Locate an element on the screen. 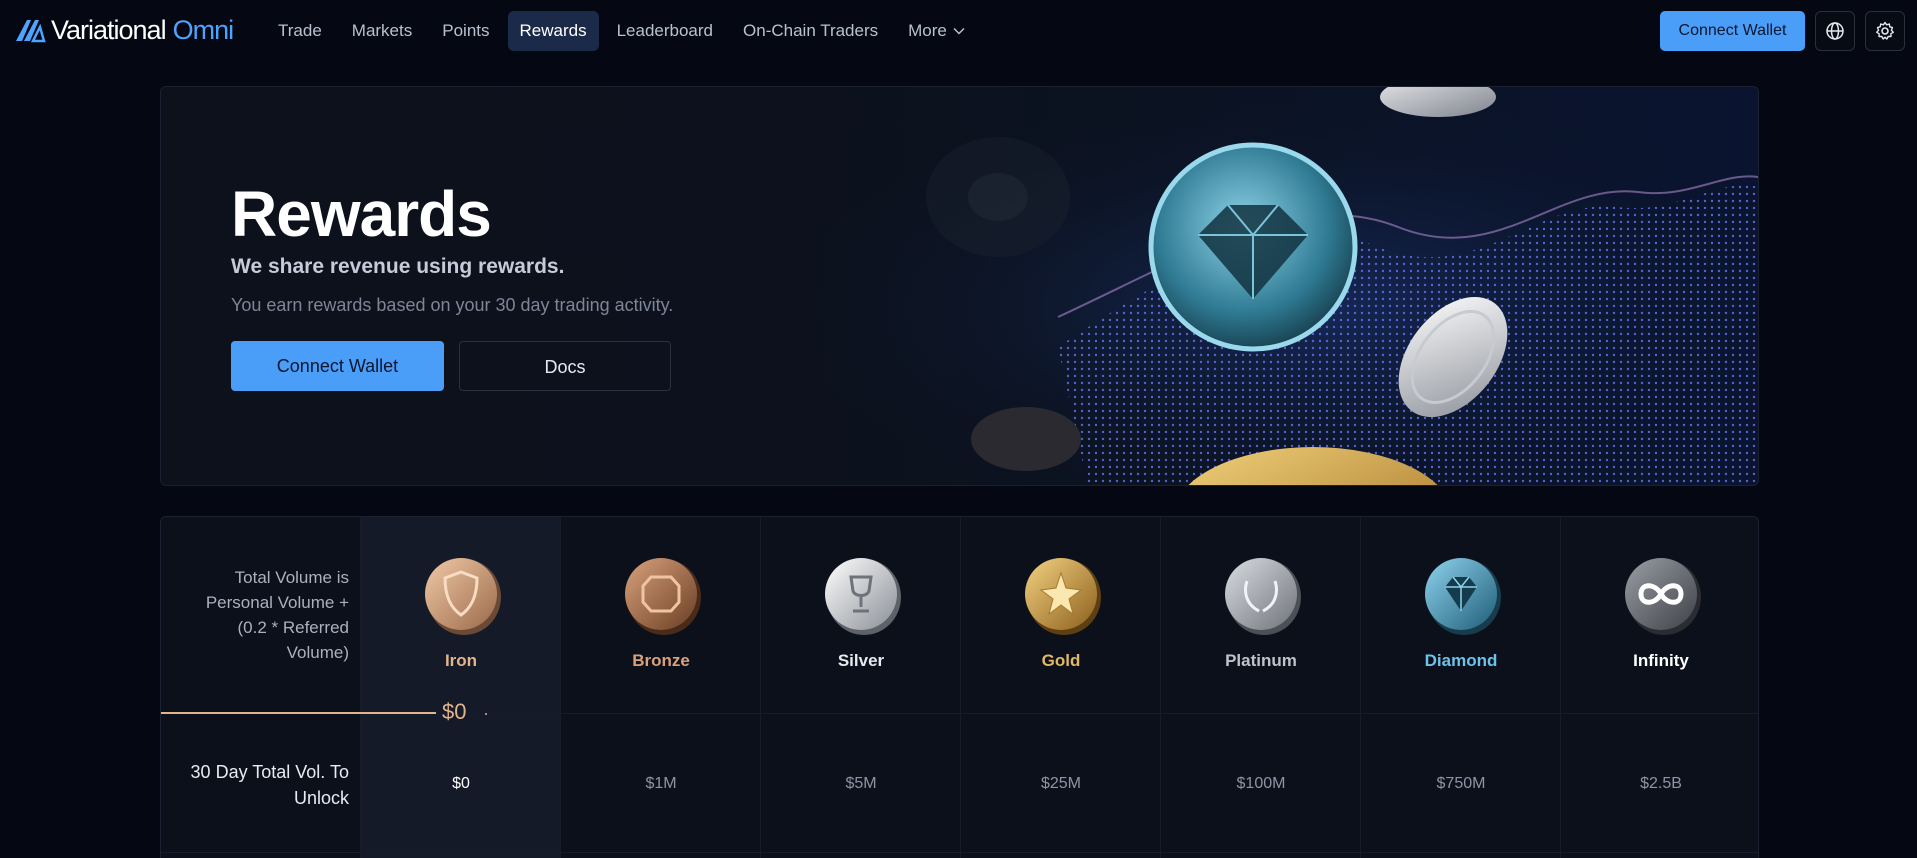 The height and width of the screenshot is (858, 1917). nav-item-rewards: Rewards is located at coordinates (553, 31).